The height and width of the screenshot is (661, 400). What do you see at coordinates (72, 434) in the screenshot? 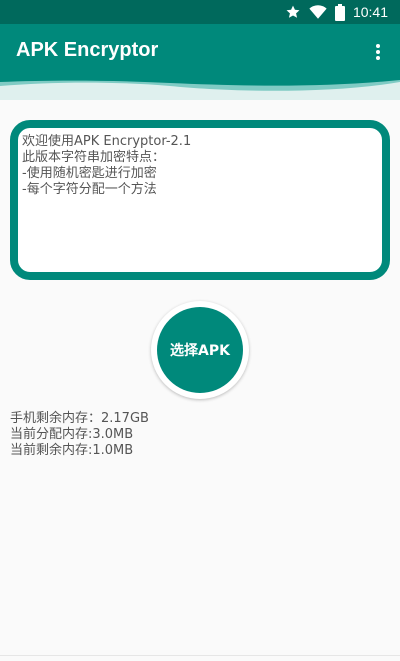
I see `memory-line-allocated: 当前分配内存:3.0MB` at bounding box center [72, 434].